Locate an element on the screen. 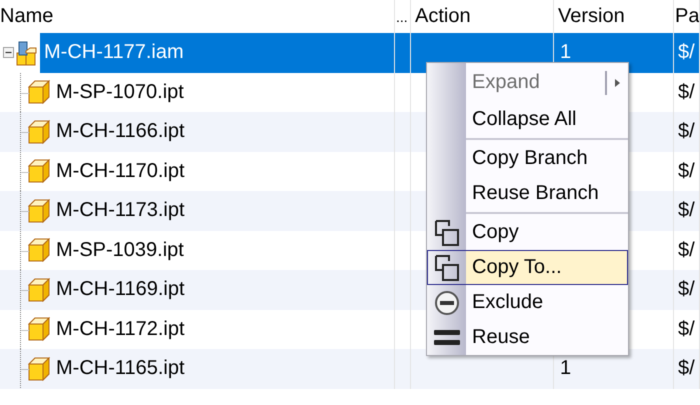 Image resolution: width=700 pixels, height=405 pixels. menu-item: Reuse Branch is located at coordinates (527, 193).